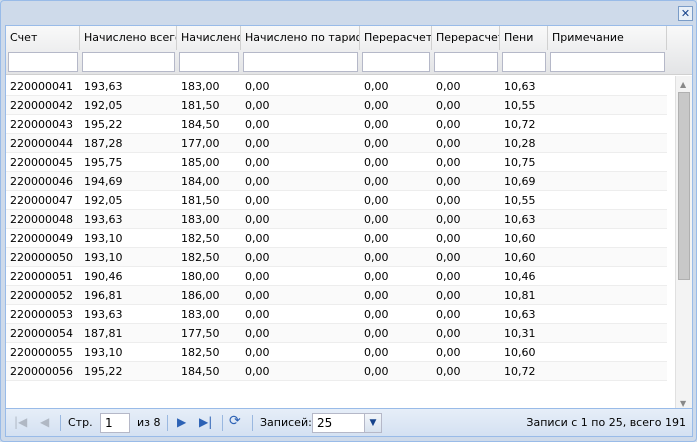 The height and width of the screenshot is (442, 697). Describe the element at coordinates (103, 200) in the screenshot. I see `table-cell: 192,05` at that location.